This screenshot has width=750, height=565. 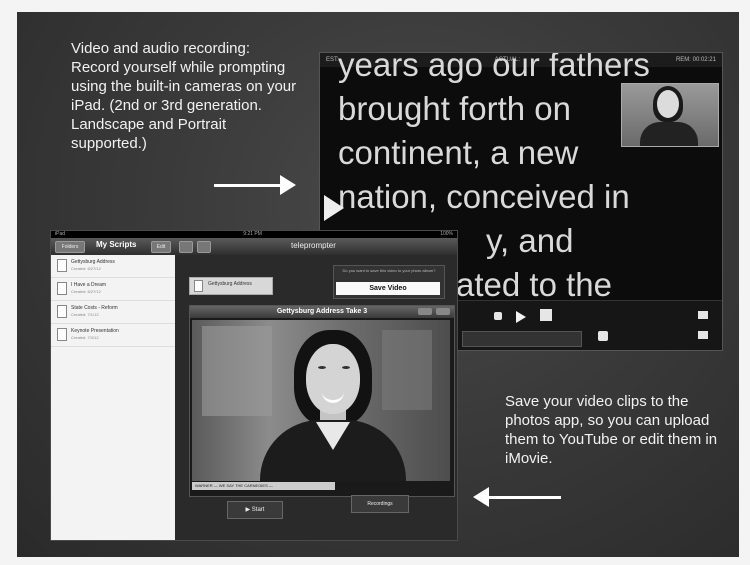 What do you see at coordinates (313, 245) in the screenshot?
I see `app-logo: teleprompter` at bounding box center [313, 245].